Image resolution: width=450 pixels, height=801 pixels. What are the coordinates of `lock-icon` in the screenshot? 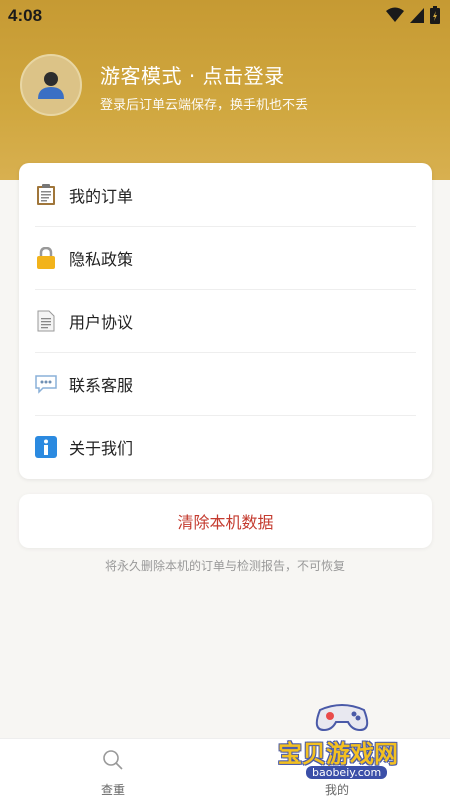 It's located at (46, 257).